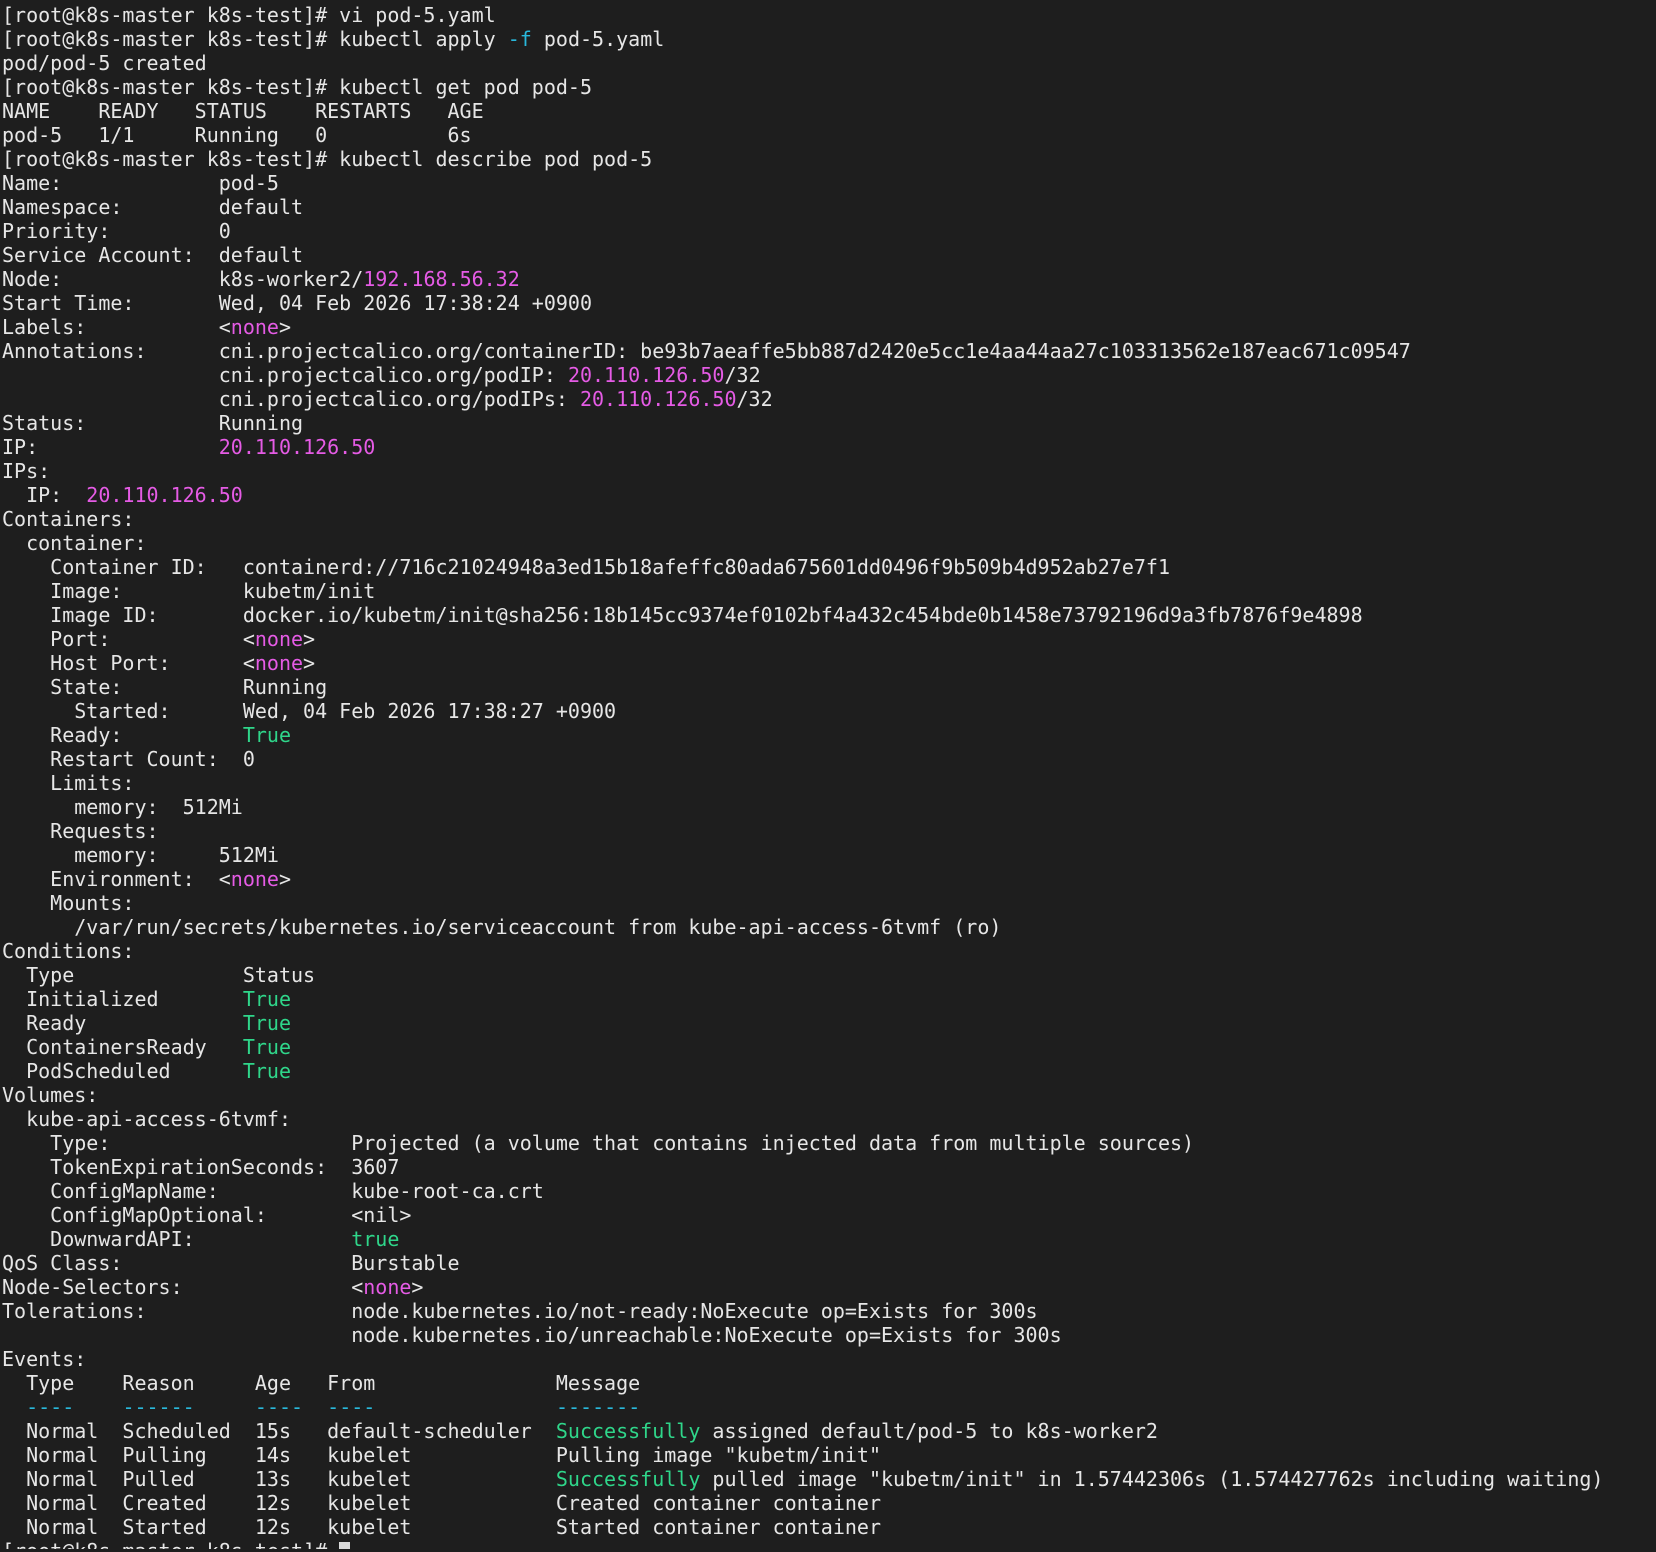 The height and width of the screenshot is (1552, 1656). What do you see at coordinates (183, 1287) in the screenshot?
I see `terminal-text: Node-Selectors: <` at bounding box center [183, 1287].